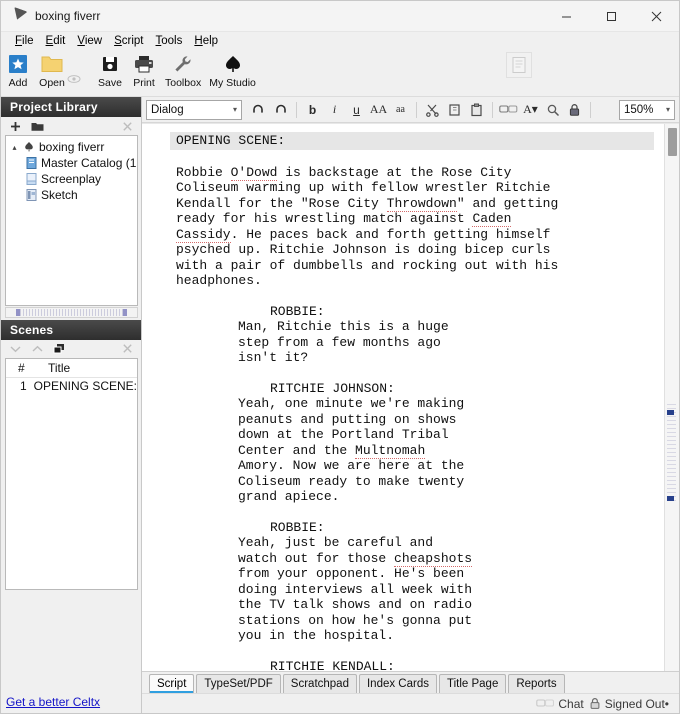 This screenshot has width=680, height=714. What do you see at coordinates (37, 348) in the screenshot?
I see `chevron-up-icon` at bounding box center [37, 348].